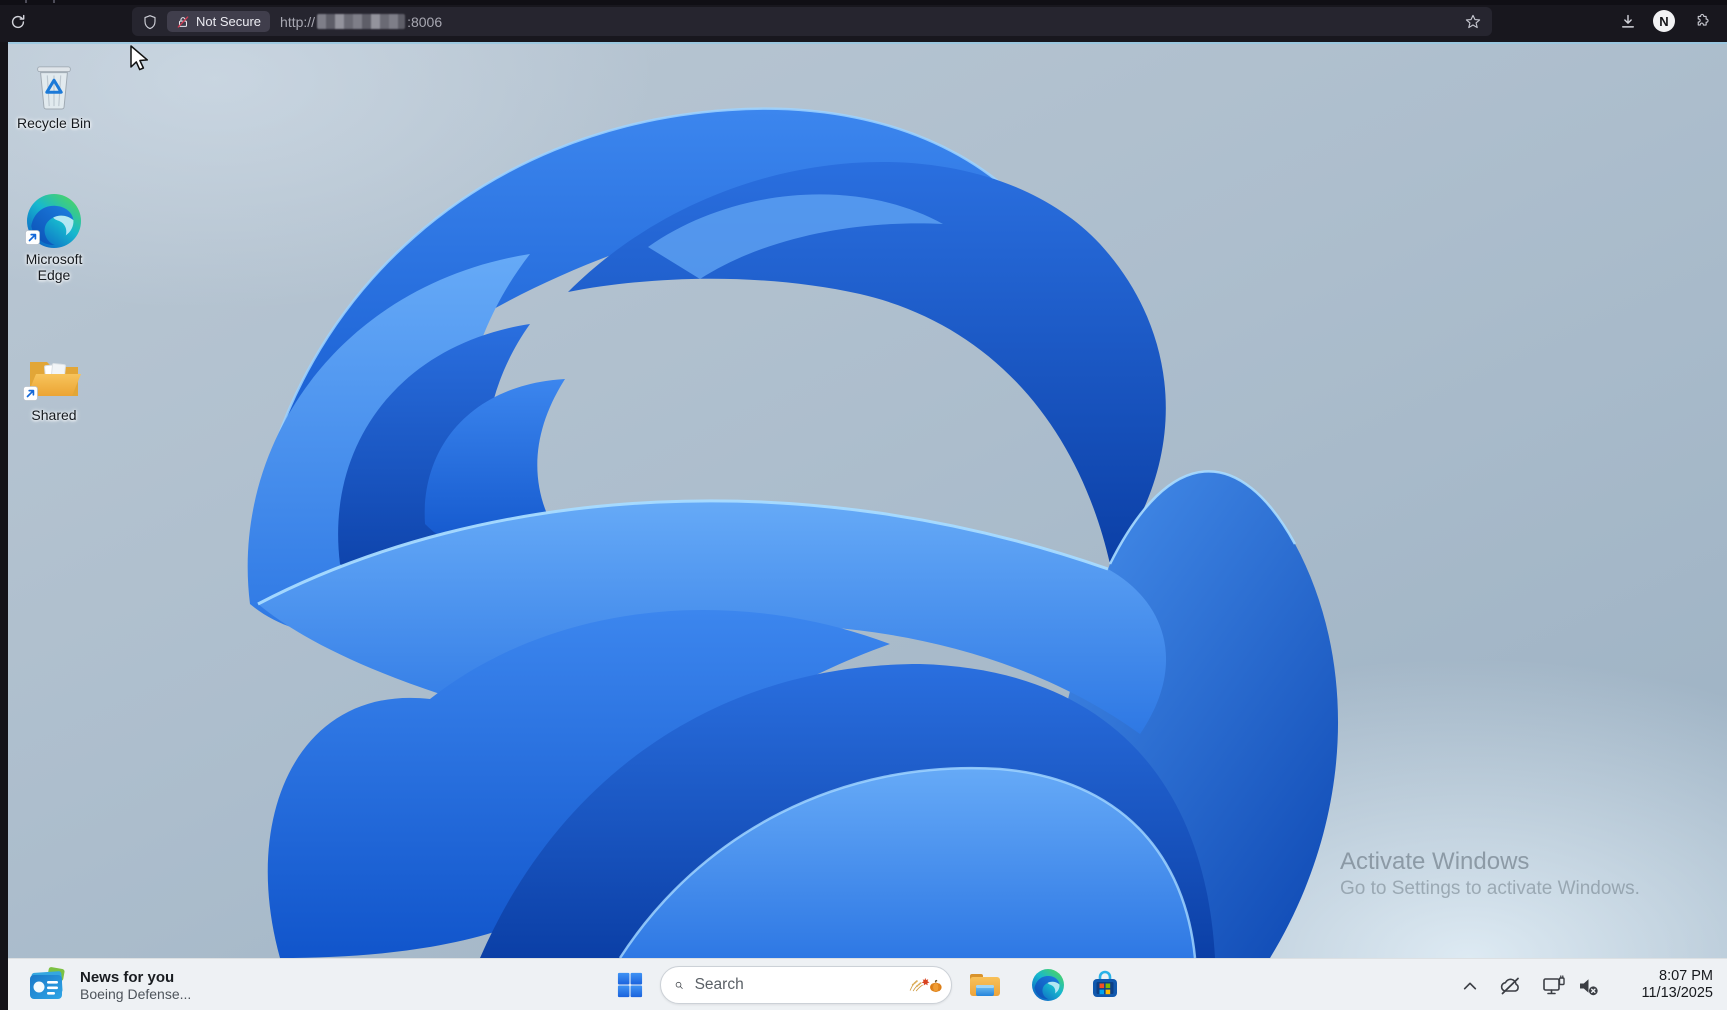 This screenshot has width=1727, height=1010. What do you see at coordinates (183, 21) in the screenshot?
I see `lock-slash-icon` at bounding box center [183, 21].